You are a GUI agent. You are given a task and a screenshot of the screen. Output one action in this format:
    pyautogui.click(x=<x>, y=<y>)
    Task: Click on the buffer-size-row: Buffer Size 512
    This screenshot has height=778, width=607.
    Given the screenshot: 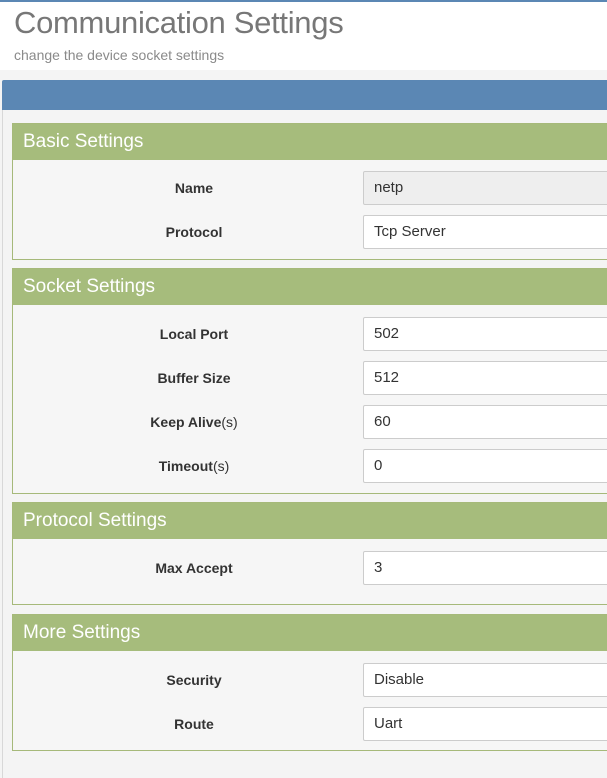 What is the action you would take?
    pyautogui.click(x=310, y=378)
    